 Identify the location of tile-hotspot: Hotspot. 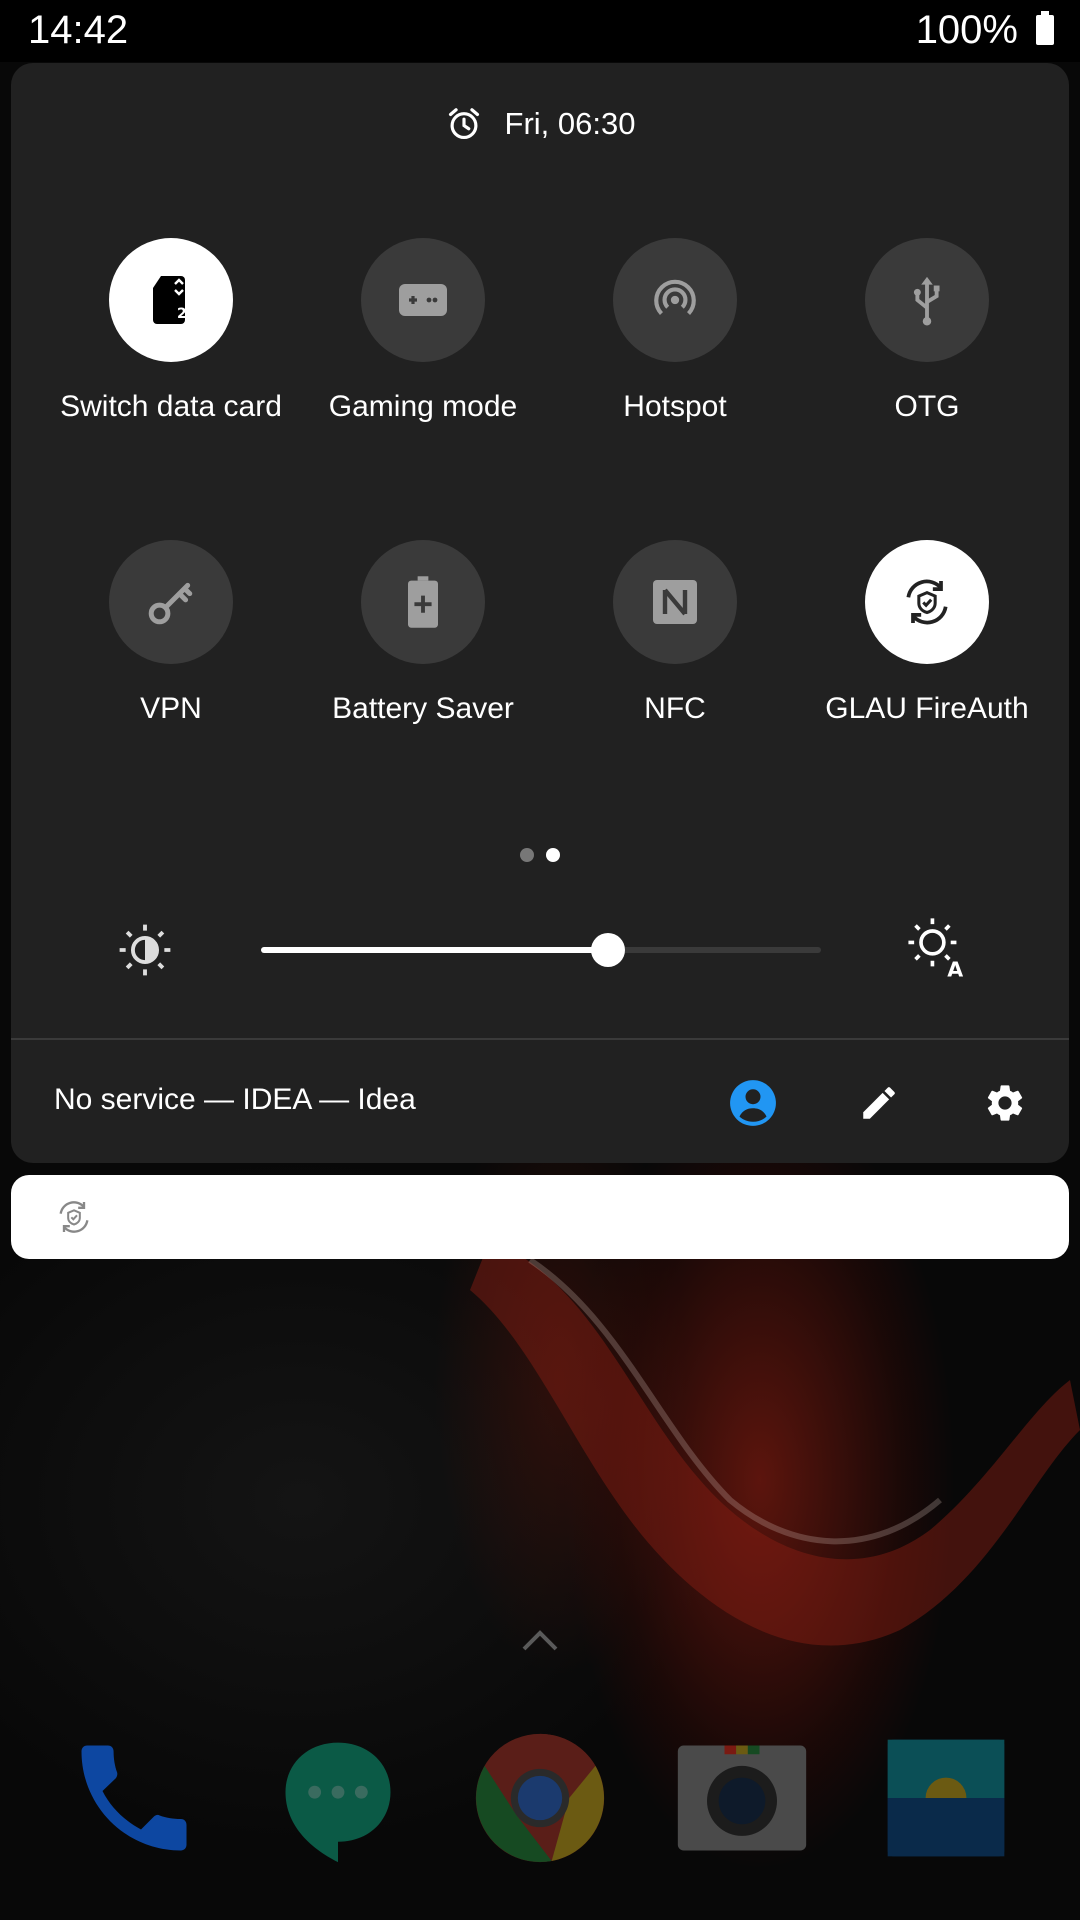
(675, 348).